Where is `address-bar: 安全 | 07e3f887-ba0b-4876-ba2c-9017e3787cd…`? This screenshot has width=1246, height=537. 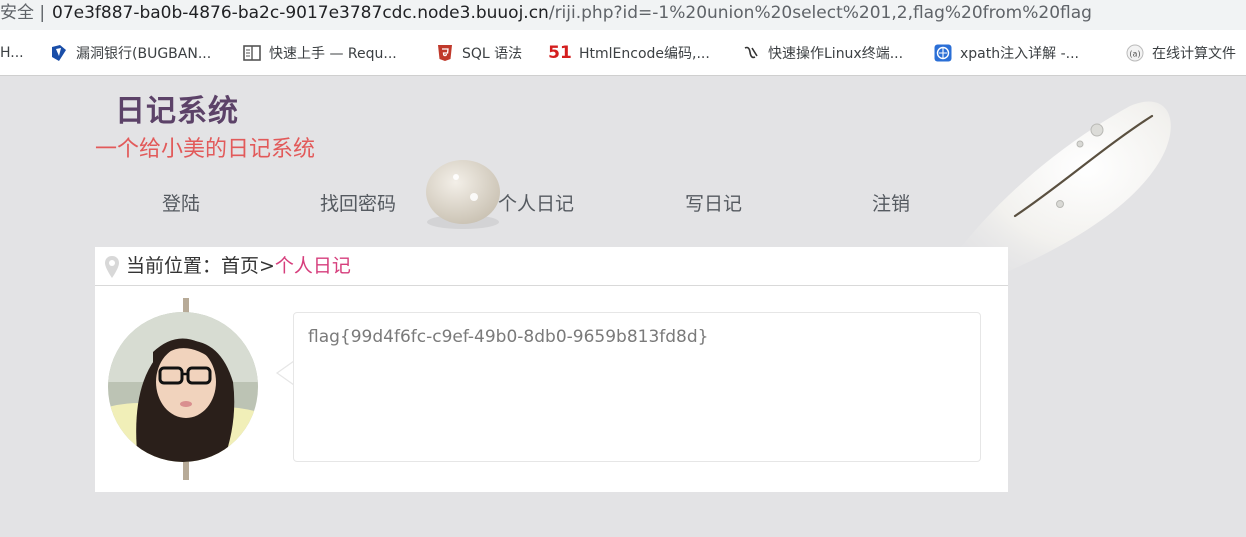
address-bar: 安全 | 07e3f887-ba0b-4876-ba2c-9017e3787cd… is located at coordinates (623, 15).